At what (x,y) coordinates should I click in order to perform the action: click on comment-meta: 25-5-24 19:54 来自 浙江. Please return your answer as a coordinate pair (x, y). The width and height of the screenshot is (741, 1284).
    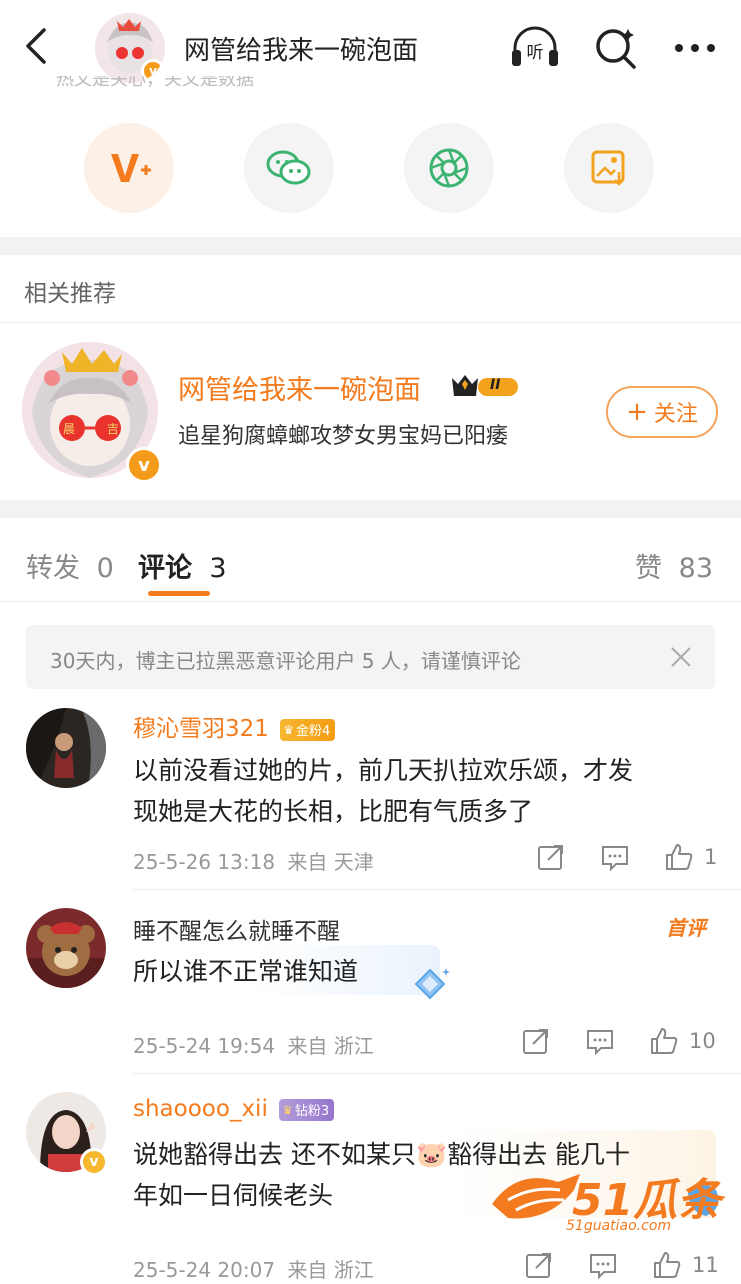
    Looking at the image, I should click on (253, 1044).